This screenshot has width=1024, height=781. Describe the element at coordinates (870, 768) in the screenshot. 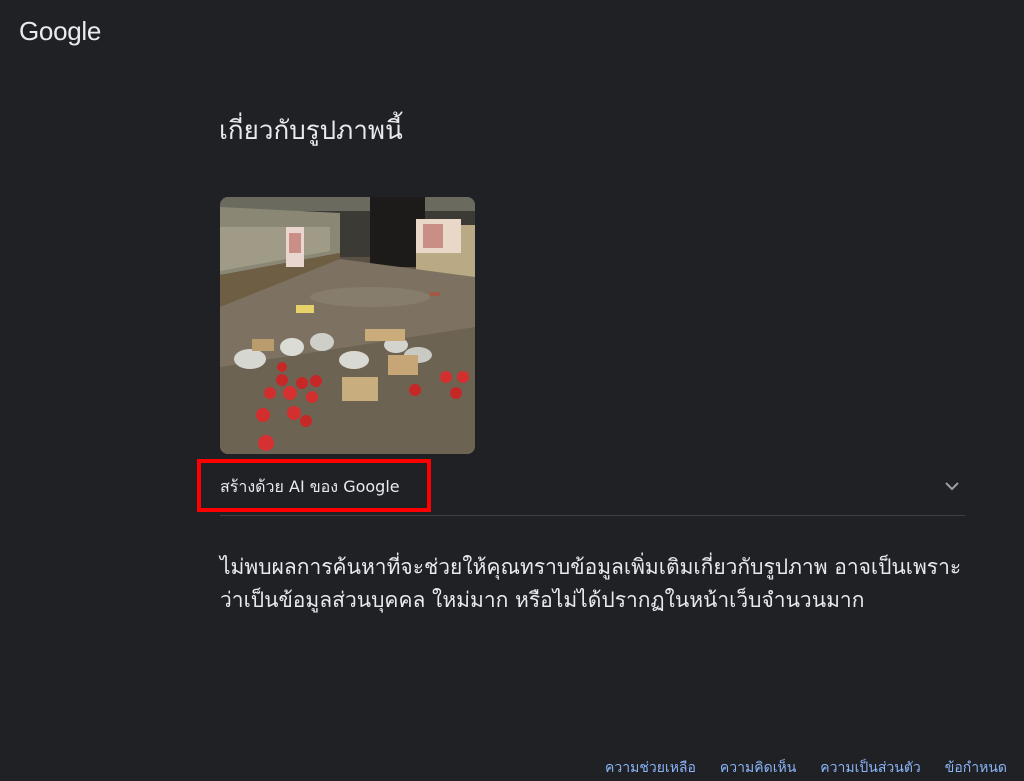

I see `footer-link-privacy: ความเป็นส่วนตัว` at that location.